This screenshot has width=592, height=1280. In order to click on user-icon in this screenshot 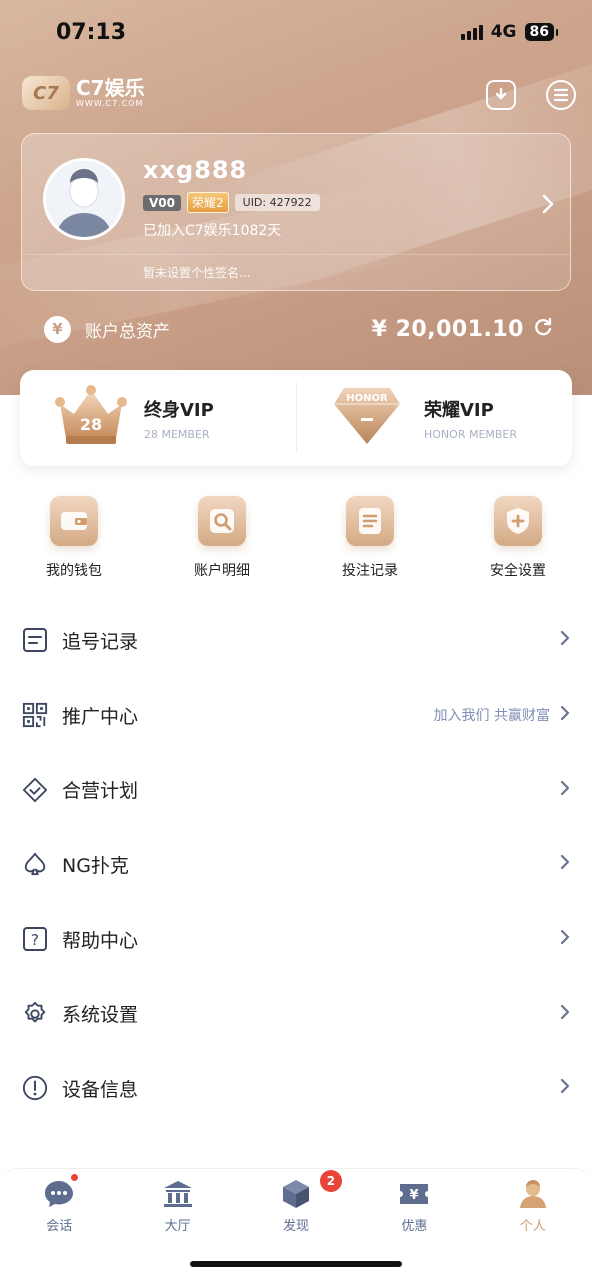, I will do `click(533, 1194)`.